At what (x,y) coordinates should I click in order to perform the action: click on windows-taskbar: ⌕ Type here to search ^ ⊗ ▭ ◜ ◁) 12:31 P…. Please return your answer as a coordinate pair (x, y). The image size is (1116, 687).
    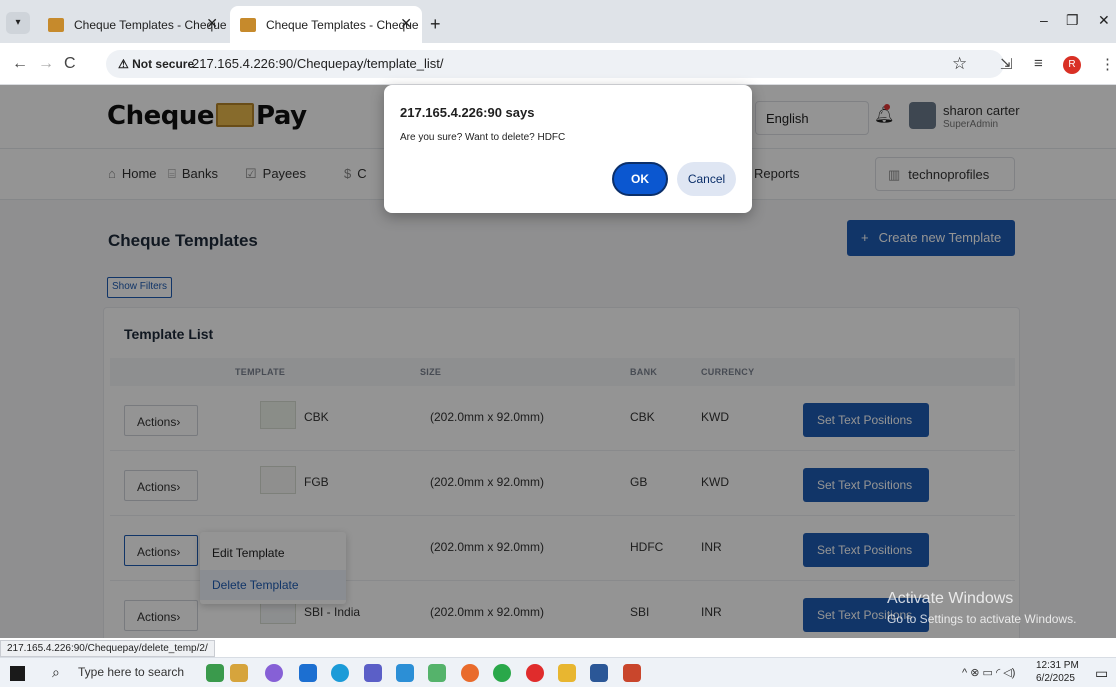
    Looking at the image, I should click on (558, 672).